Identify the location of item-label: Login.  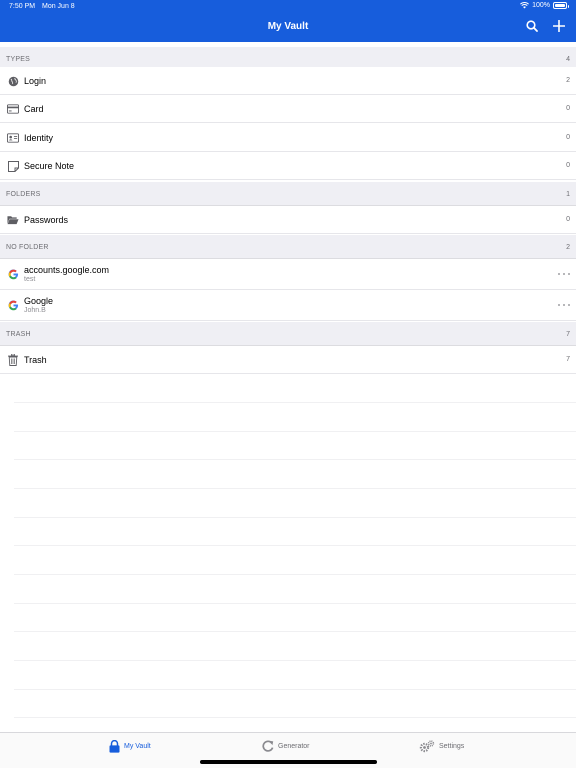
(35, 81).